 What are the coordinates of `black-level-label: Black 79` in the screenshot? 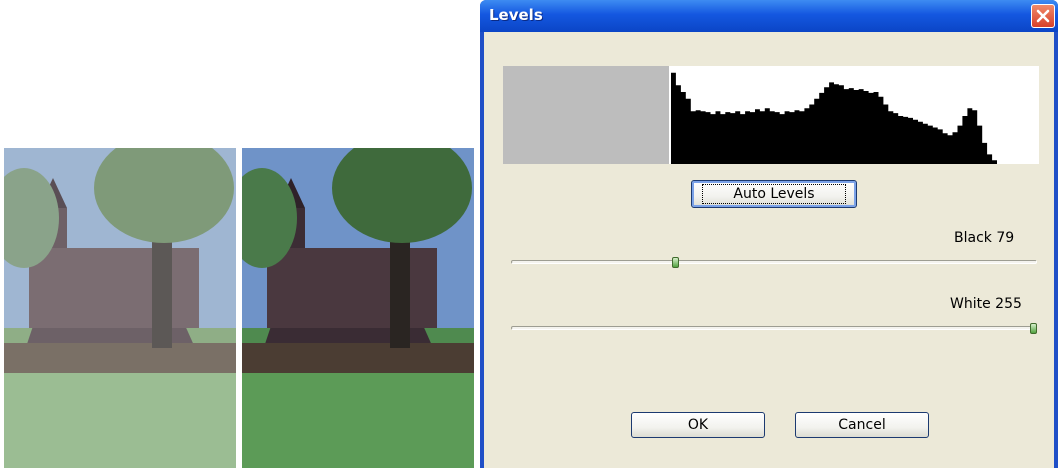 It's located at (984, 238).